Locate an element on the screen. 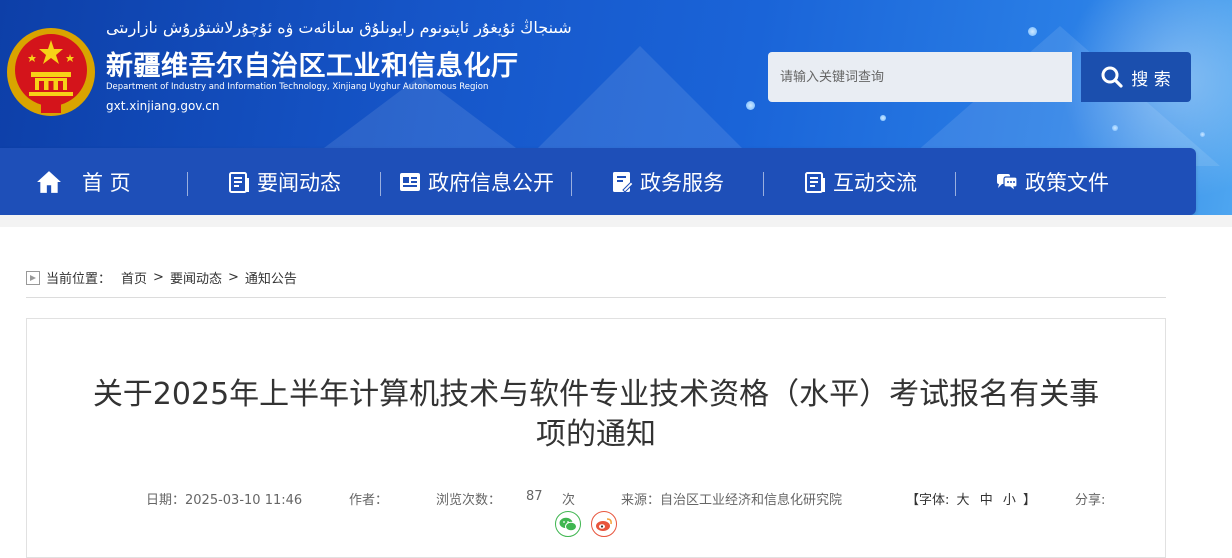 The image size is (1232, 558). nav-item-gov-info: 政府信息公开 is located at coordinates (476, 181).